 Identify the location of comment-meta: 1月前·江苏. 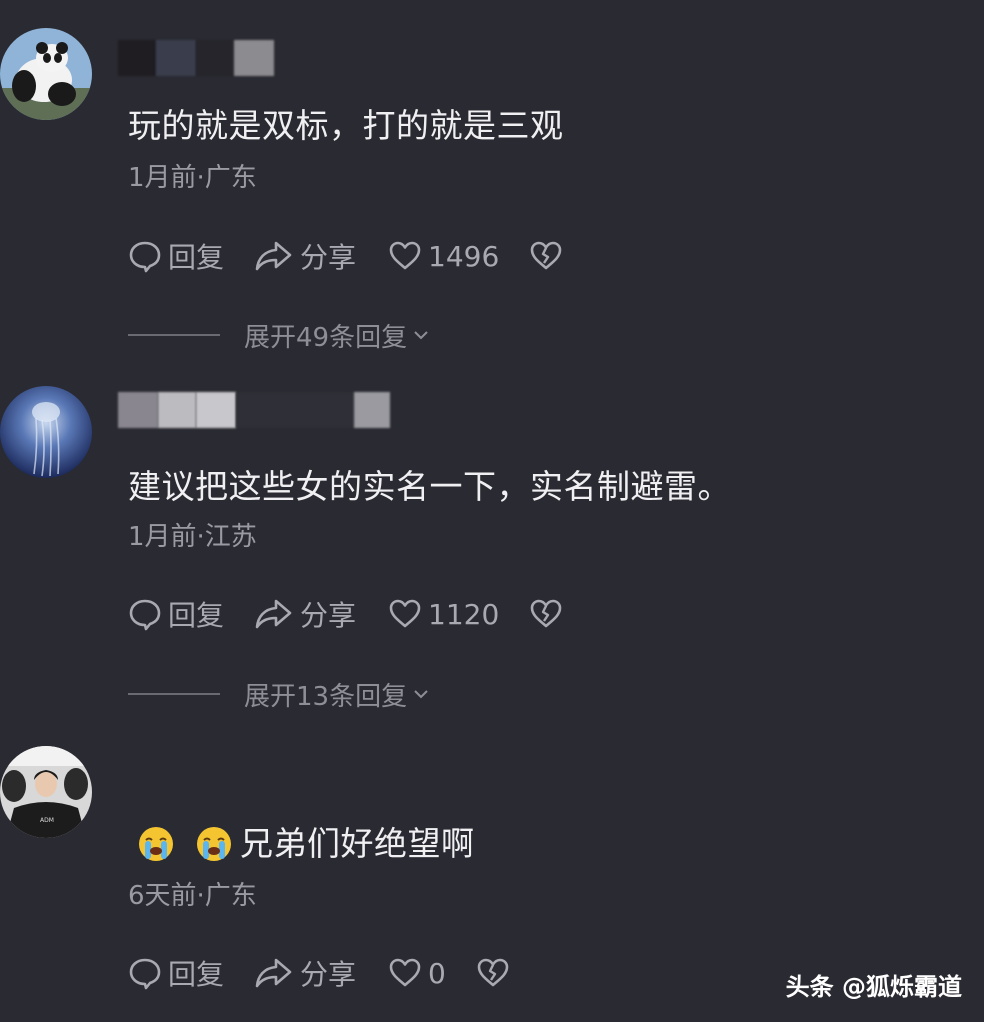
(192, 537).